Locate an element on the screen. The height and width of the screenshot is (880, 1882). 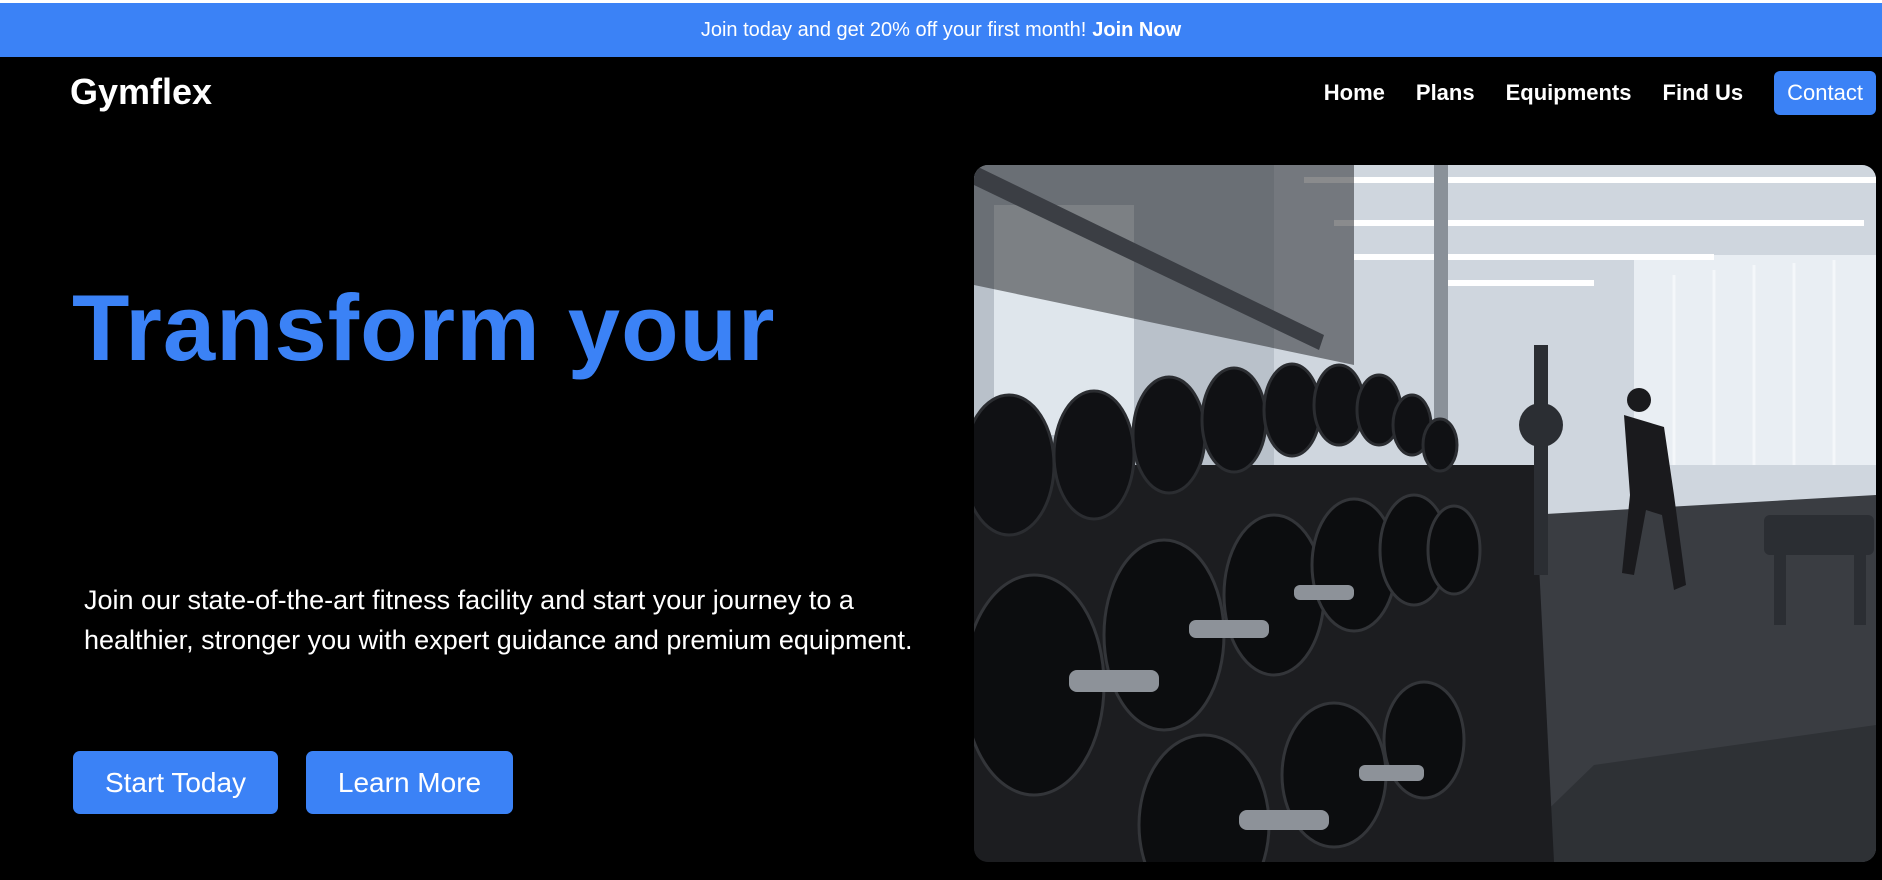
learn-more-button: Learn More is located at coordinates (409, 782).